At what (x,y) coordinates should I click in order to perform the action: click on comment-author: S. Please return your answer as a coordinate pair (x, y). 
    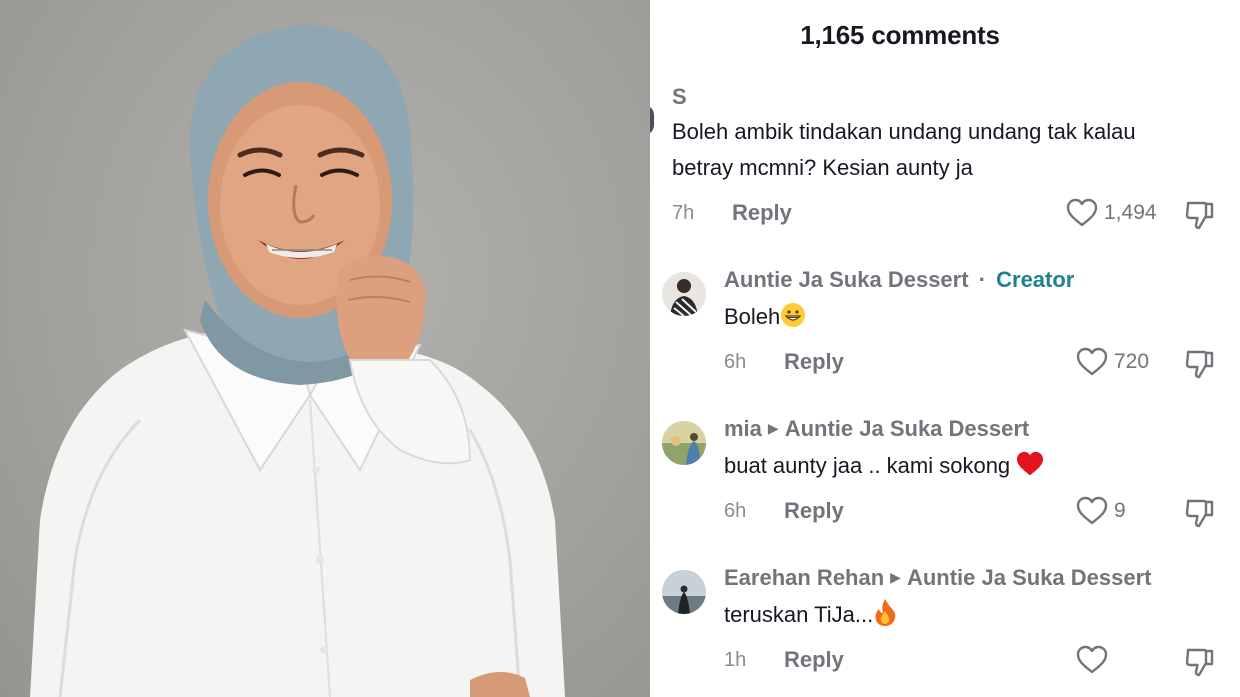
    Looking at the image, I should click on (679, 97).